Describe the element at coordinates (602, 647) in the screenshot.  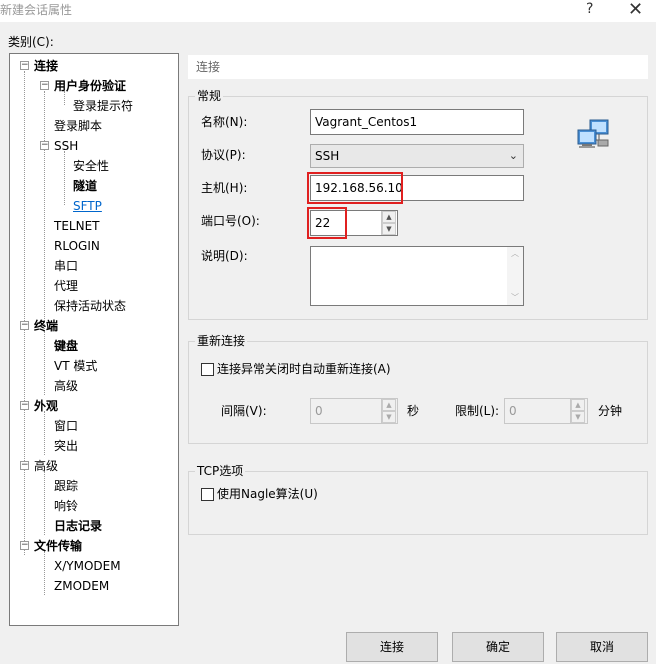
I see `cancel-button: 取消` at that location.